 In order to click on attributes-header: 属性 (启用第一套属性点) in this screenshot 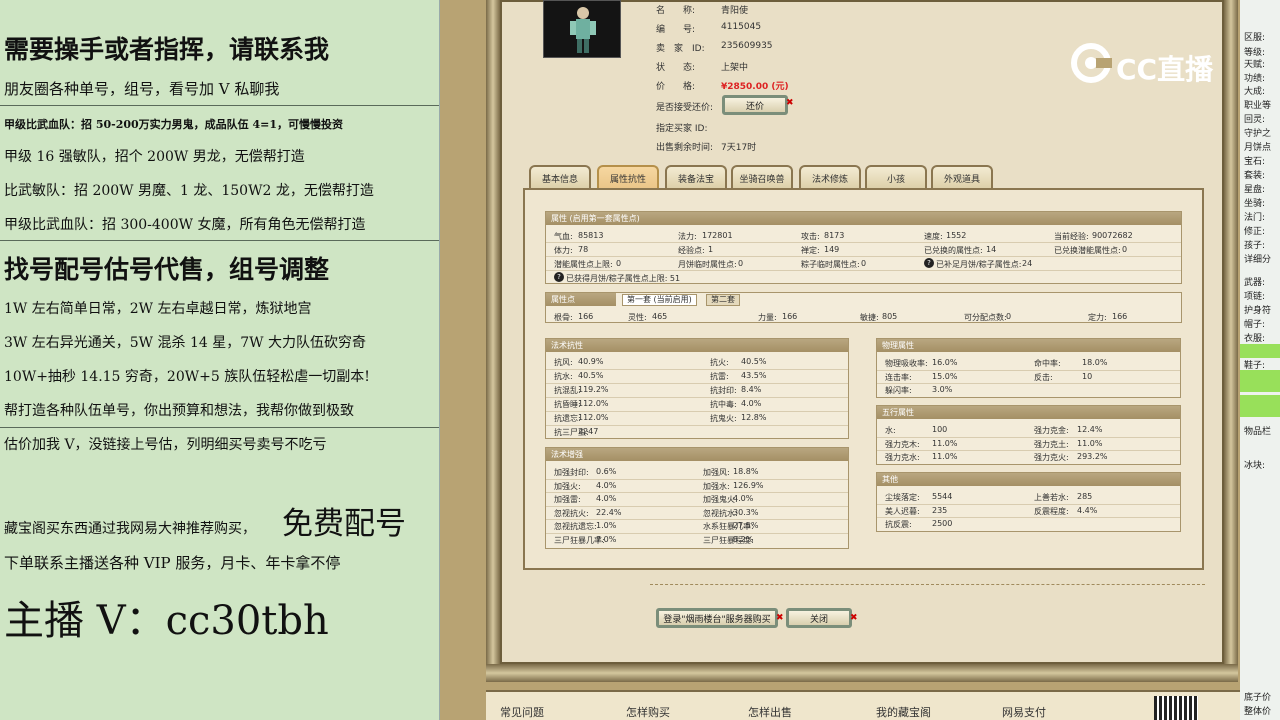, I will do `click(863, 218)`.